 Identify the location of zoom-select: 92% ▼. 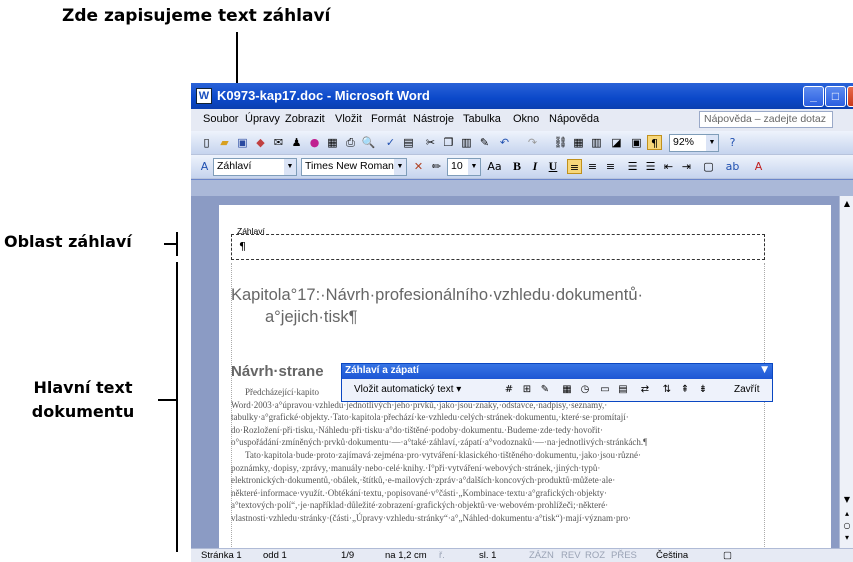
(694, 143).